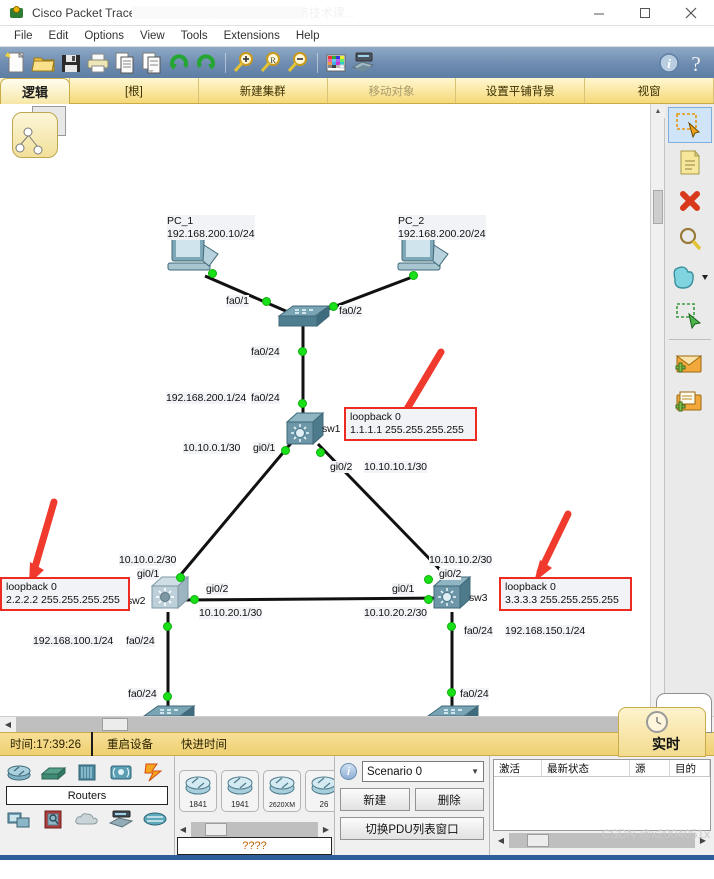 The height and width of the screenshot is (879, 714). What do you see at coordinates (501, 840) in the screenshot?
I see `pdu-scroll-left-arrow: ◀` at bounding box center [501, 840].